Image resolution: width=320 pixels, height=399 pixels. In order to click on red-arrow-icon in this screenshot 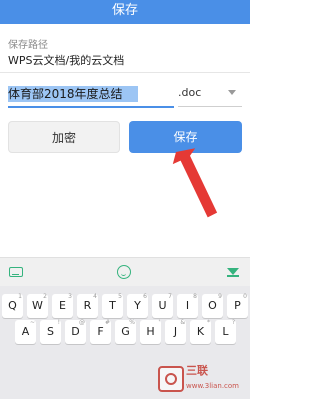, I will do `click(195, 183)`.